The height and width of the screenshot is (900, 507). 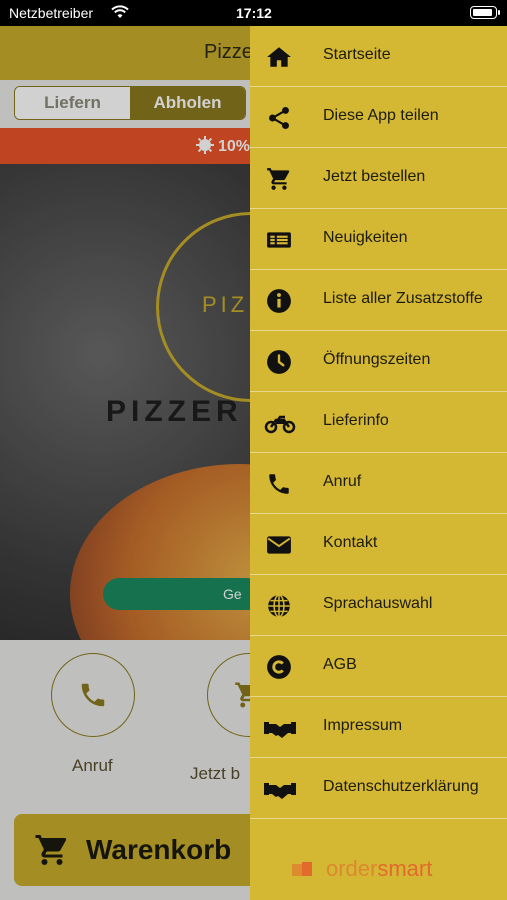 What do you see at coordinates (279, 606) in the screenshot?
I see `globe-icon` at bounding box center [279, 606].